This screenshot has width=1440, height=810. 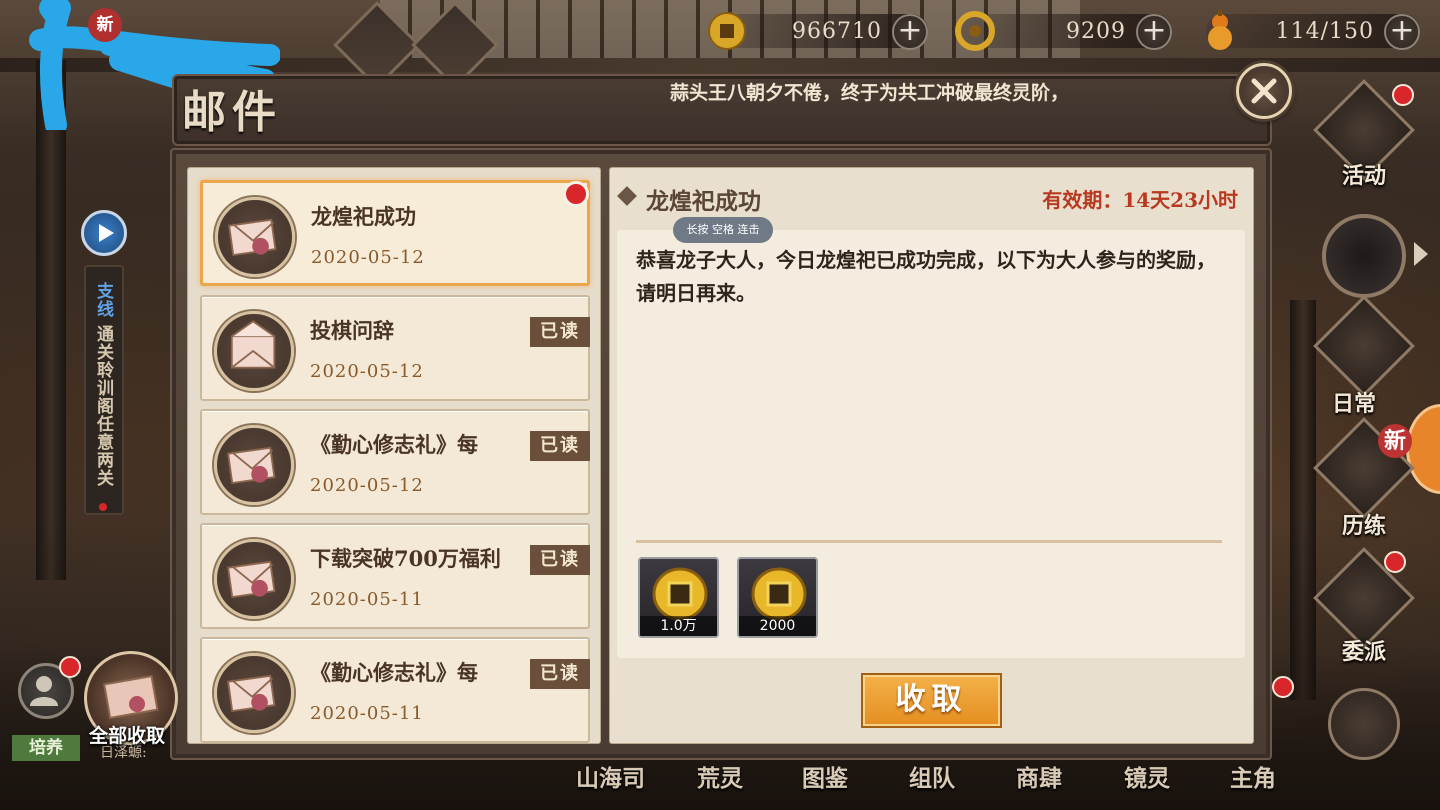 What do you see at coordinates (1039, 776) in the screenshot?
I see `nav-shangsi: 商肆` at bounding box center [1039, 776].